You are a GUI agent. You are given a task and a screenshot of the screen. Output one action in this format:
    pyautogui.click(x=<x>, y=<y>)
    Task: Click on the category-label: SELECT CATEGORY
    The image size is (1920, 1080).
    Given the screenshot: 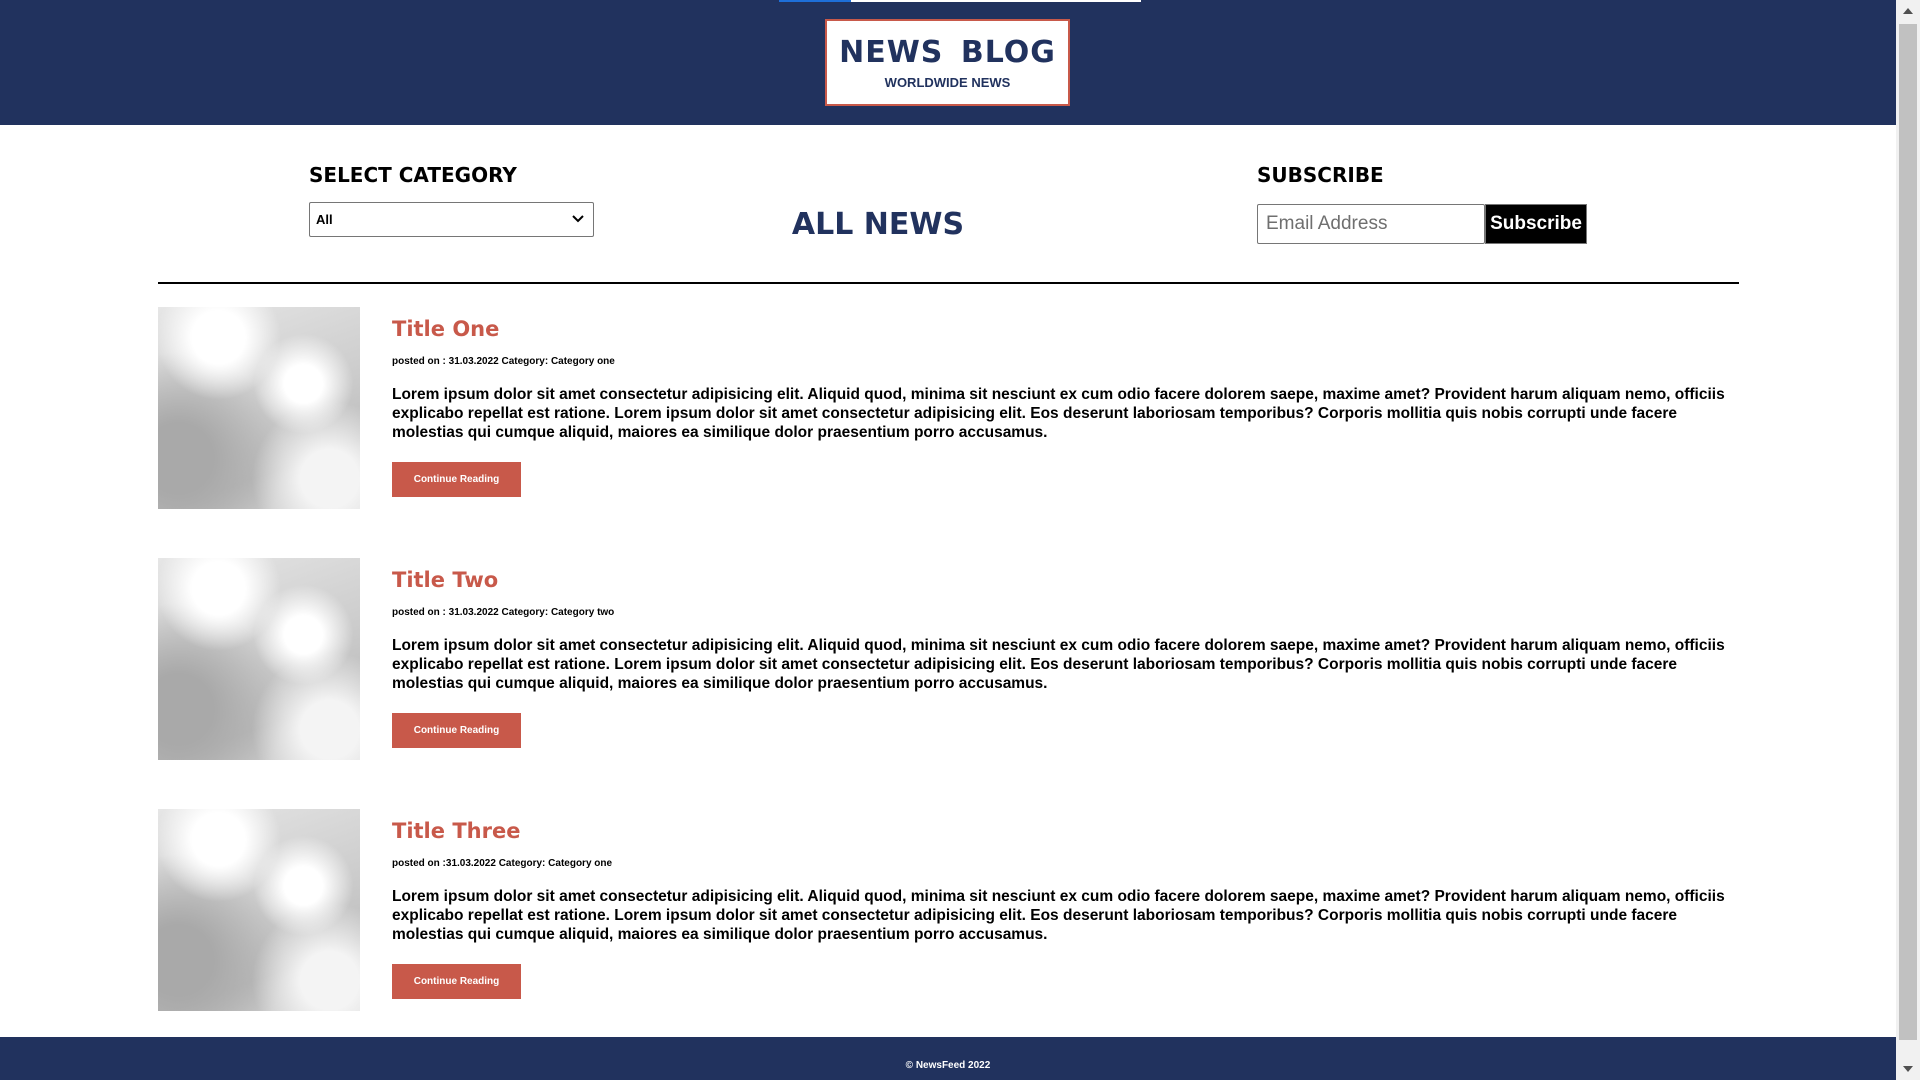 What is the action you would take?
    pyautogui.click(x=413, y=175)
    